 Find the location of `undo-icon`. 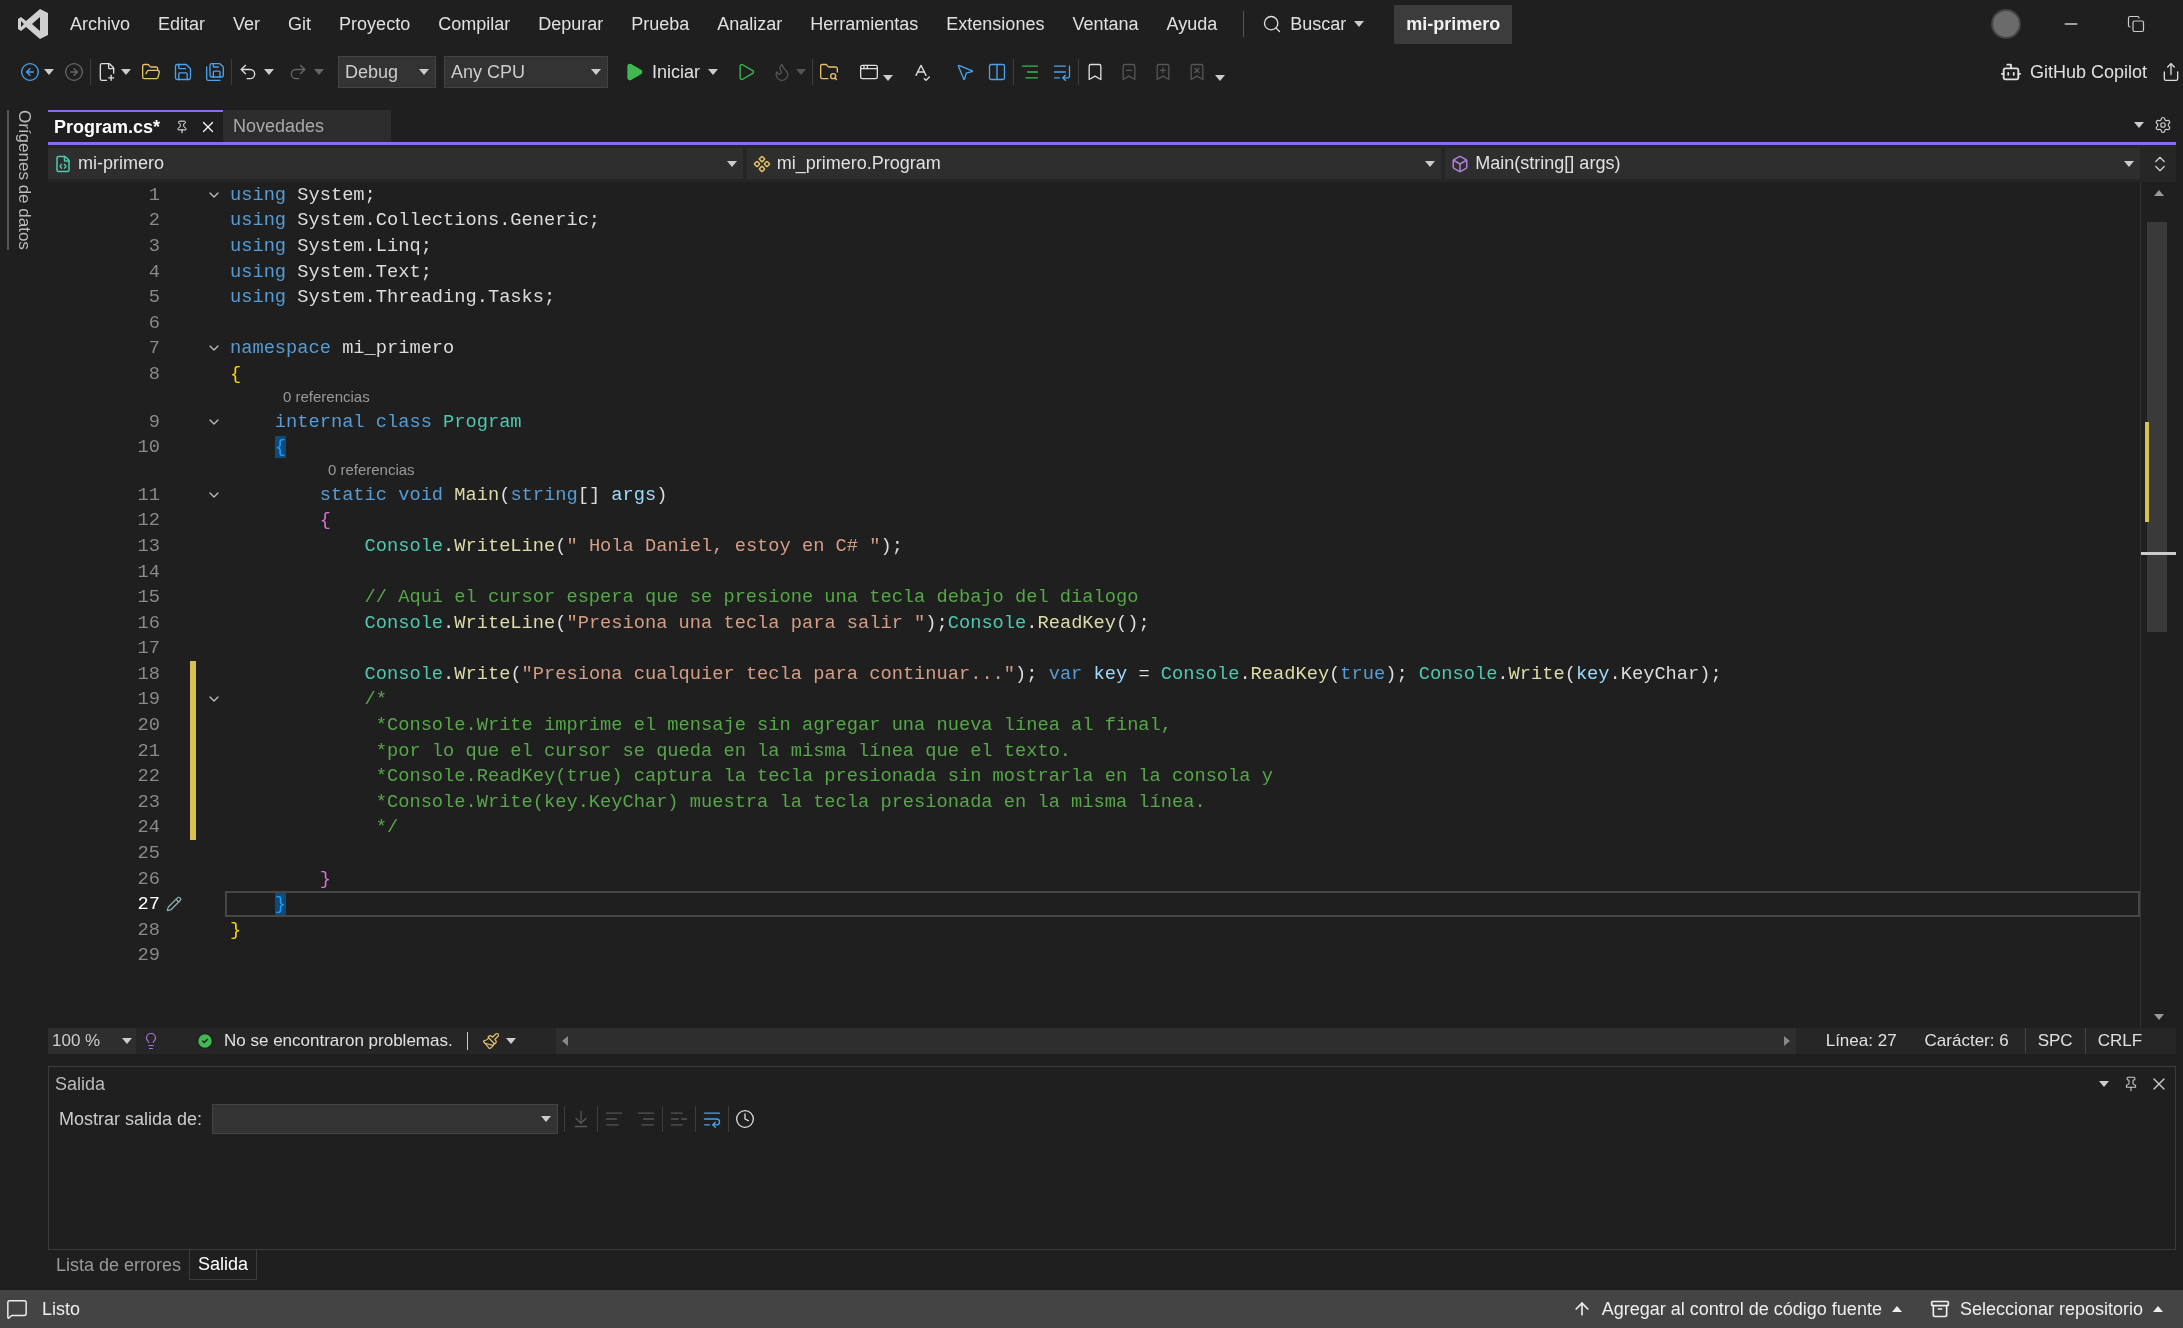

undo-icon is located at coordinates (248, 72).